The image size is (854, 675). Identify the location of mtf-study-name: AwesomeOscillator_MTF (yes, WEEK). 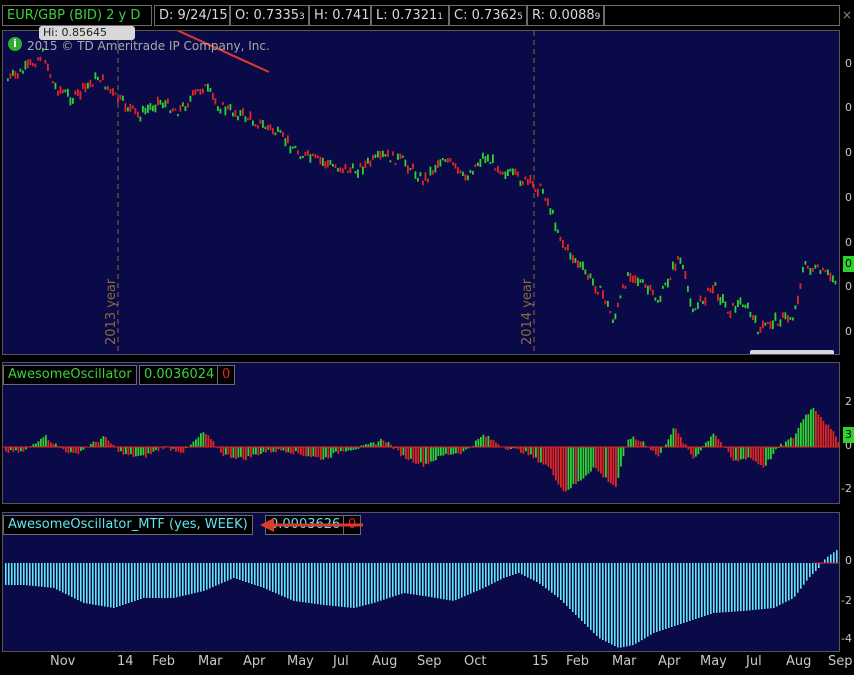
(128, 525).